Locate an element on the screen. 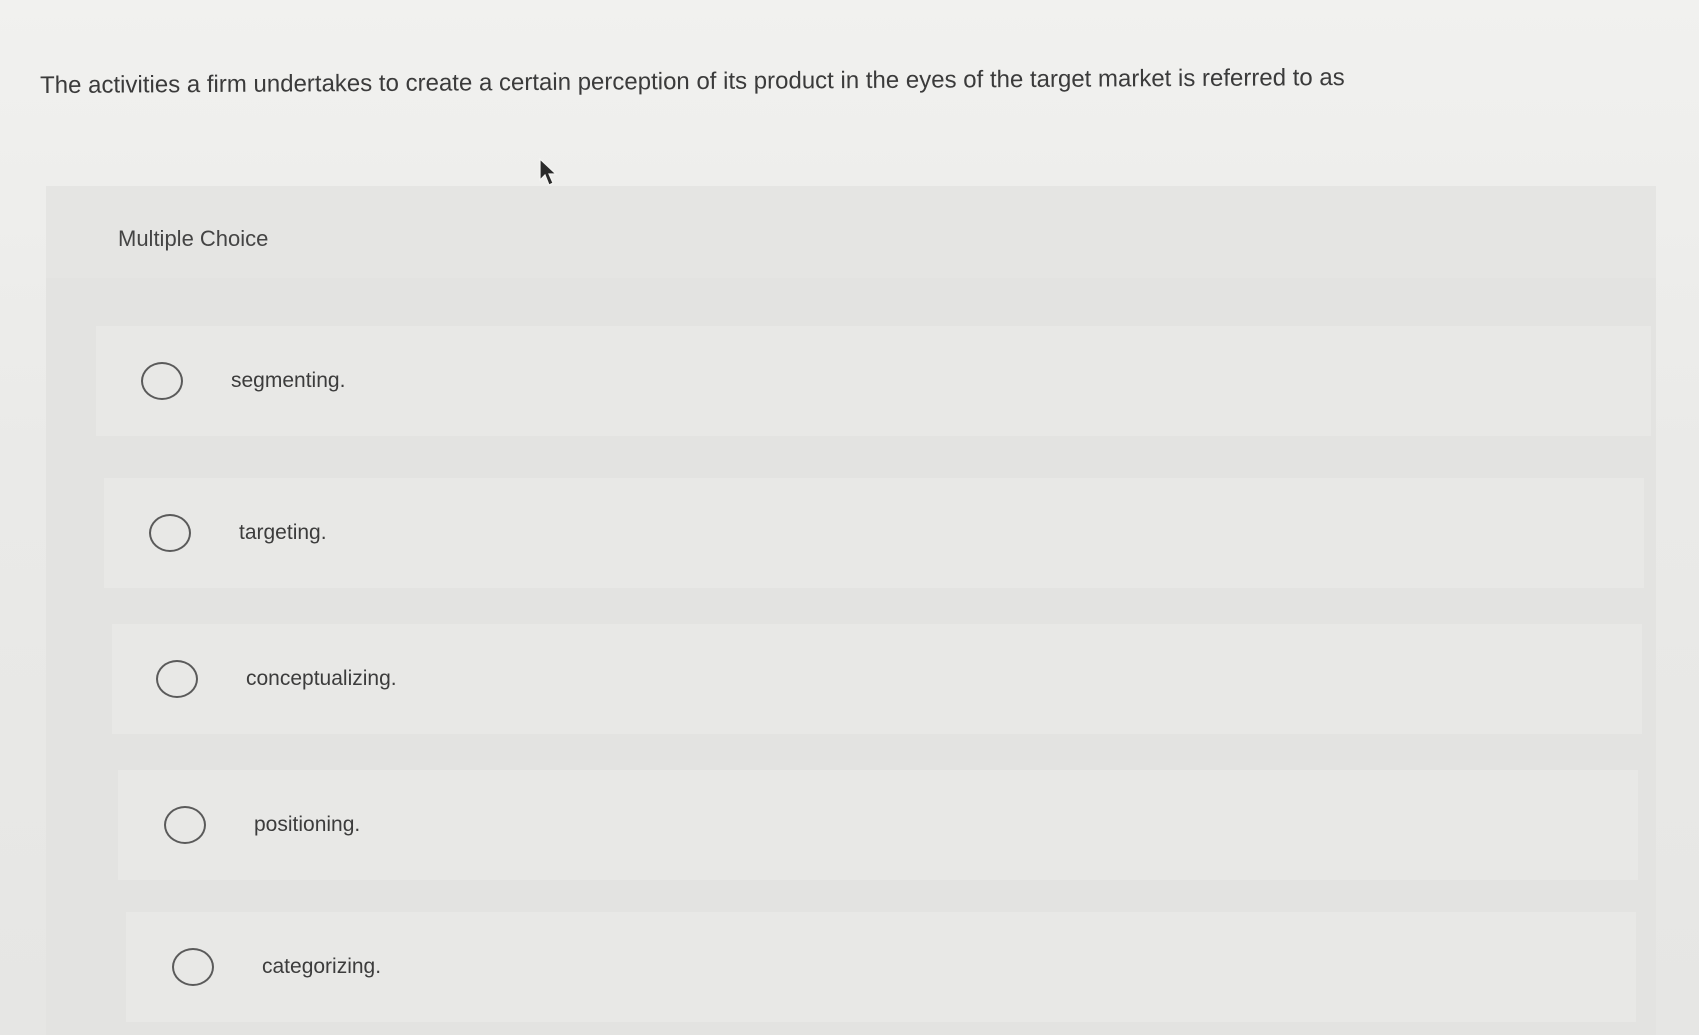  option-positioning: positioning. is located at coordinates (878, 825).